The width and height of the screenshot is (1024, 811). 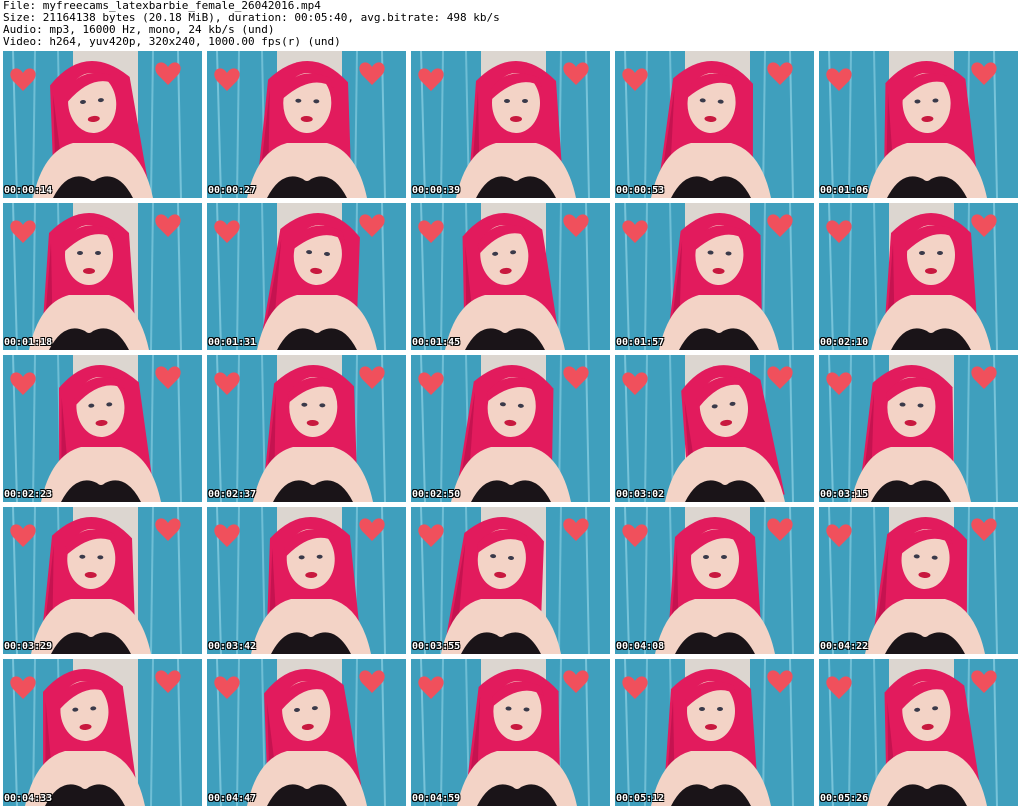 What do you see at coordinates (436, 798) in the screenshot?
I see `thumbnail-timestamp: 00:04:59` at bounding box center [436, 798].